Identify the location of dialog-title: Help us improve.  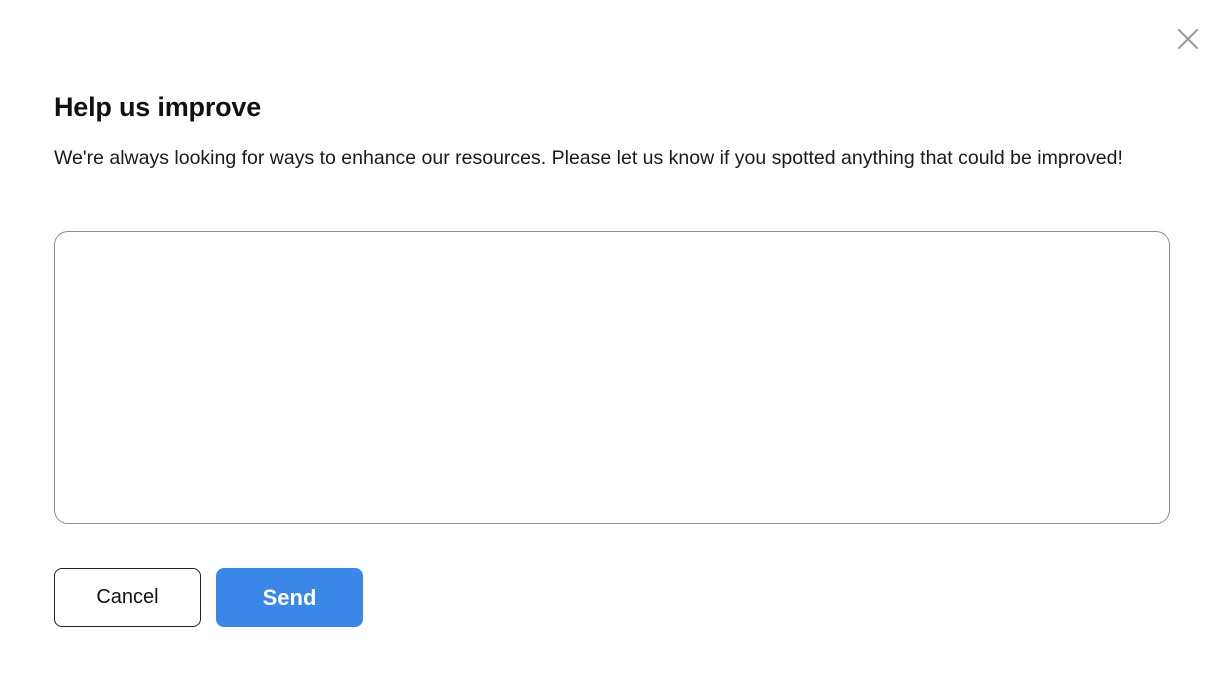
(158, 107).